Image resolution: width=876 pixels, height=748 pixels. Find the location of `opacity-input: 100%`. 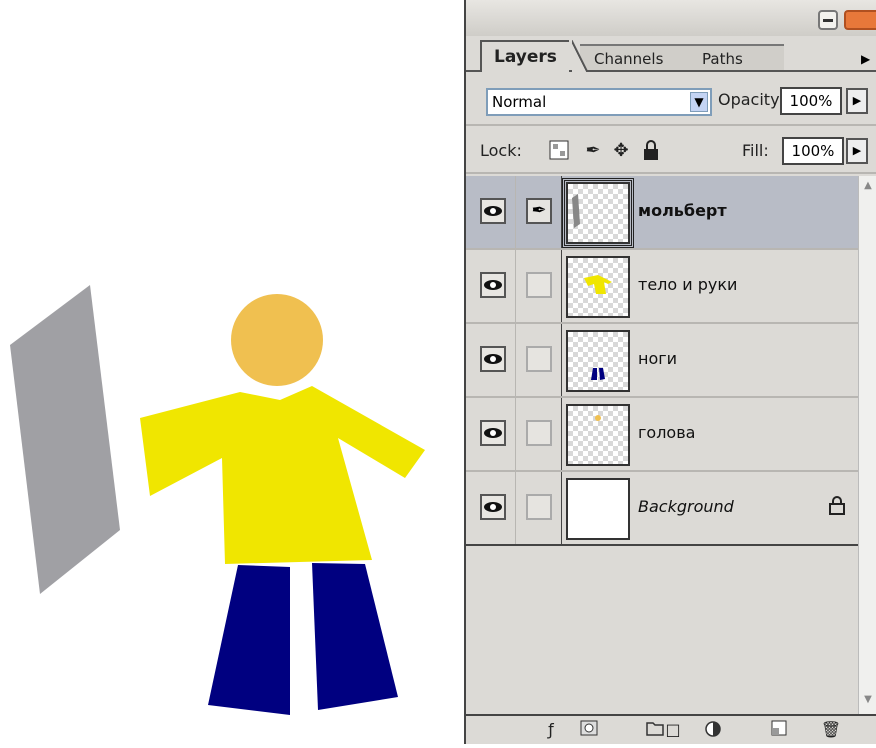

opacity-input: 100% is located at coordinates (811, 101).